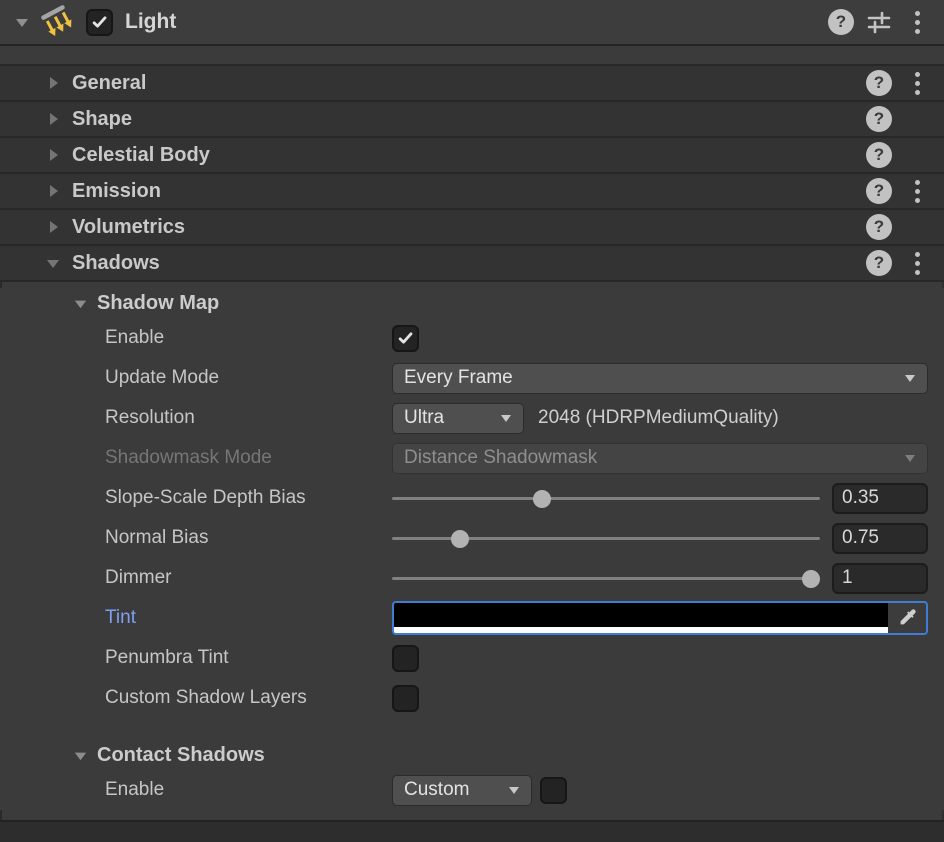  I want to click on subsection-label: Shadow Map, so click(158, 302).